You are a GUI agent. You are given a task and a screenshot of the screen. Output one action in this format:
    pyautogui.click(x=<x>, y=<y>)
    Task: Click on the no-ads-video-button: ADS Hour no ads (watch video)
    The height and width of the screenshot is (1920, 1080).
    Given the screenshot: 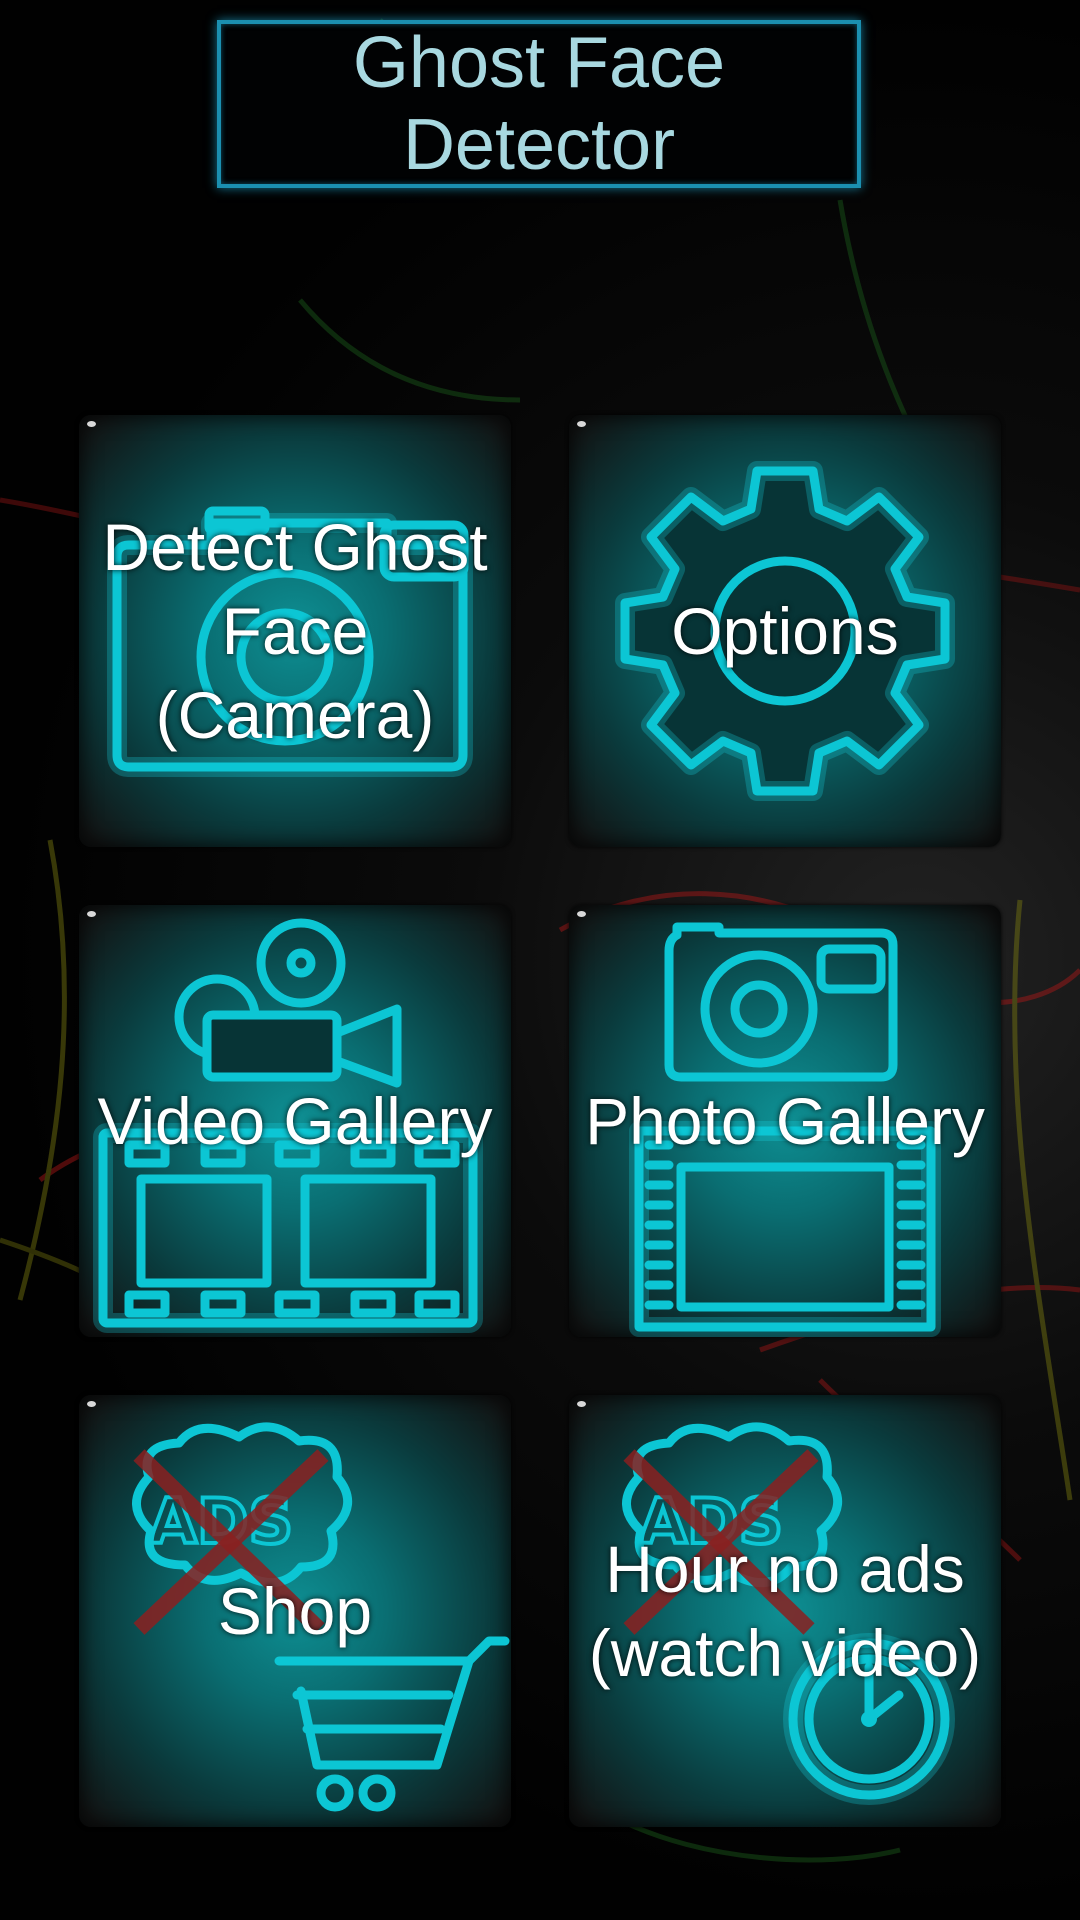 What is the action you would take?
    pyautogui.click(x=785, y=1611)
    